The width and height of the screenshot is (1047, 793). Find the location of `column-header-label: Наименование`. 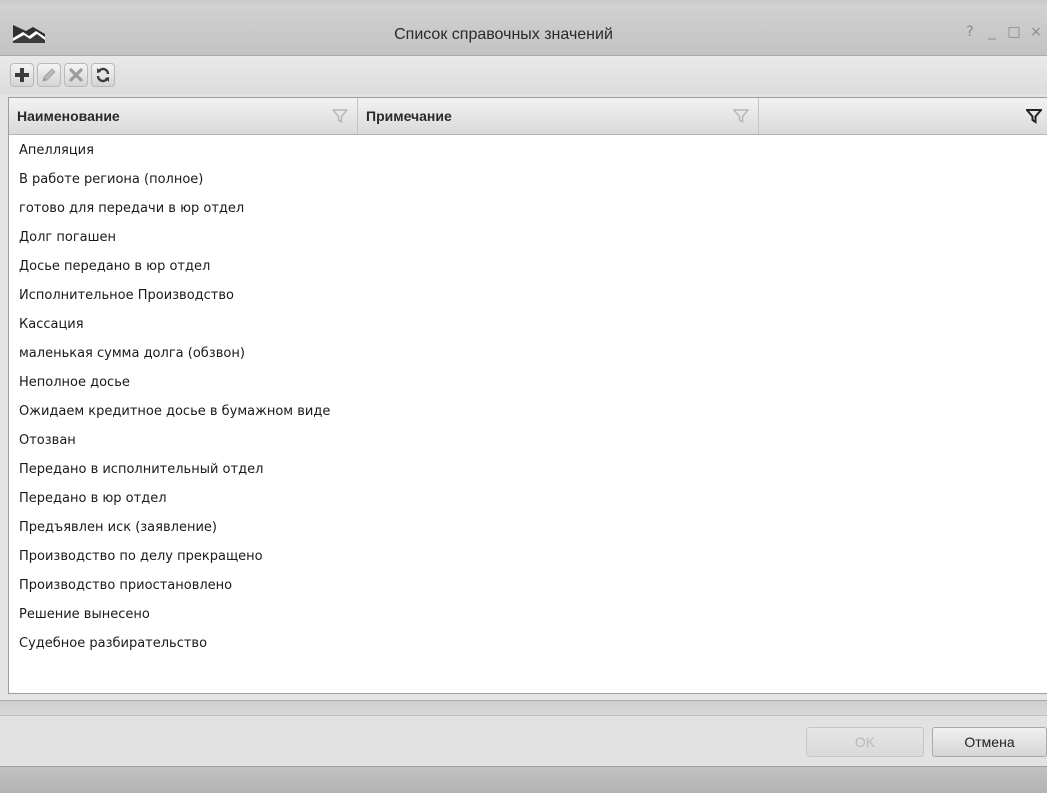

column-header-label: Наименование is located at coordinates (68, 116).